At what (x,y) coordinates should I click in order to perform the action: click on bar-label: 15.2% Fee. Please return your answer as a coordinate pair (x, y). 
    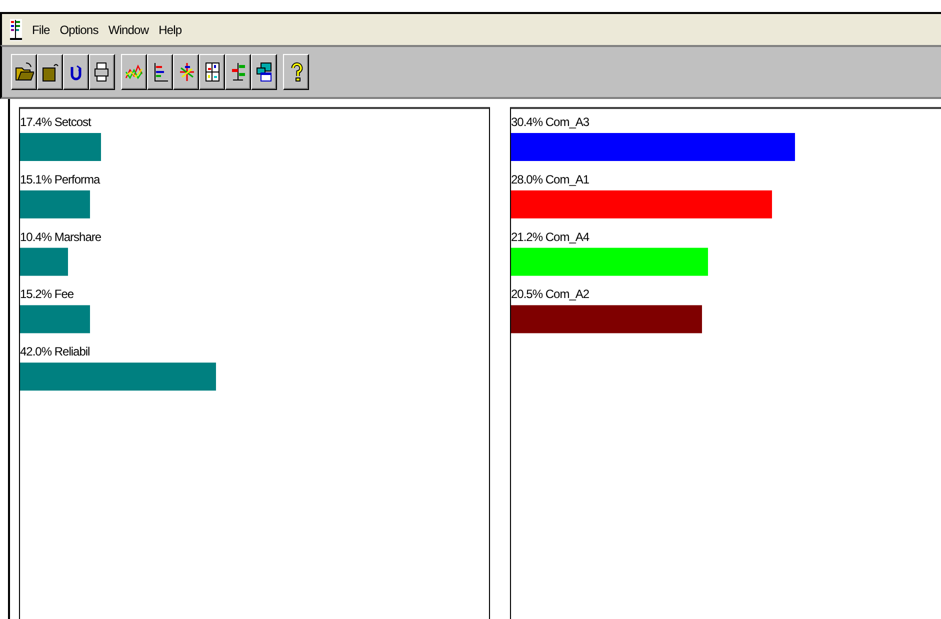
    Looking at the image, I should click on (47, 294).